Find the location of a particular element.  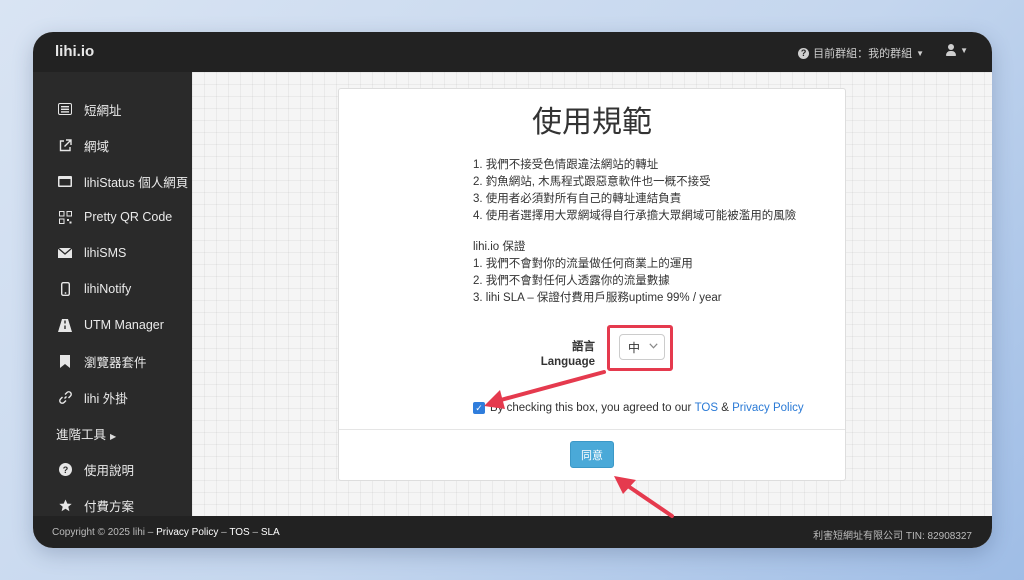

sidebar-item-lihinotify: lihiNotify is located at coordinates (112, 289).